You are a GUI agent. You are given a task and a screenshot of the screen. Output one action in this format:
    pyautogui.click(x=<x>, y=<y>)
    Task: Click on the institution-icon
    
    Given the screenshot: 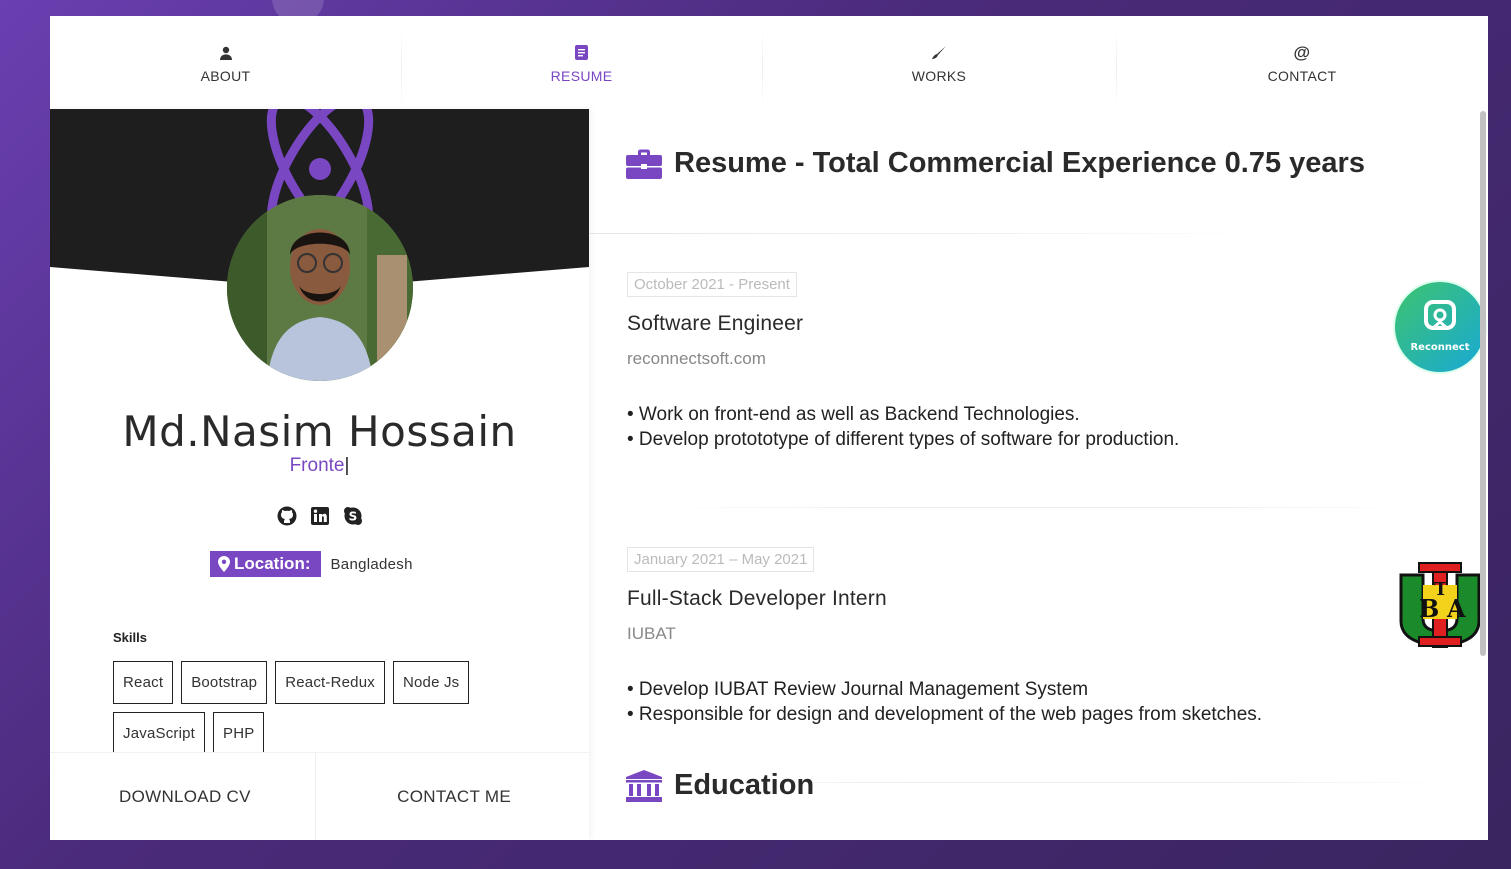 What is the action you would take?
    pyautogui.click(x=644, y=785)
    